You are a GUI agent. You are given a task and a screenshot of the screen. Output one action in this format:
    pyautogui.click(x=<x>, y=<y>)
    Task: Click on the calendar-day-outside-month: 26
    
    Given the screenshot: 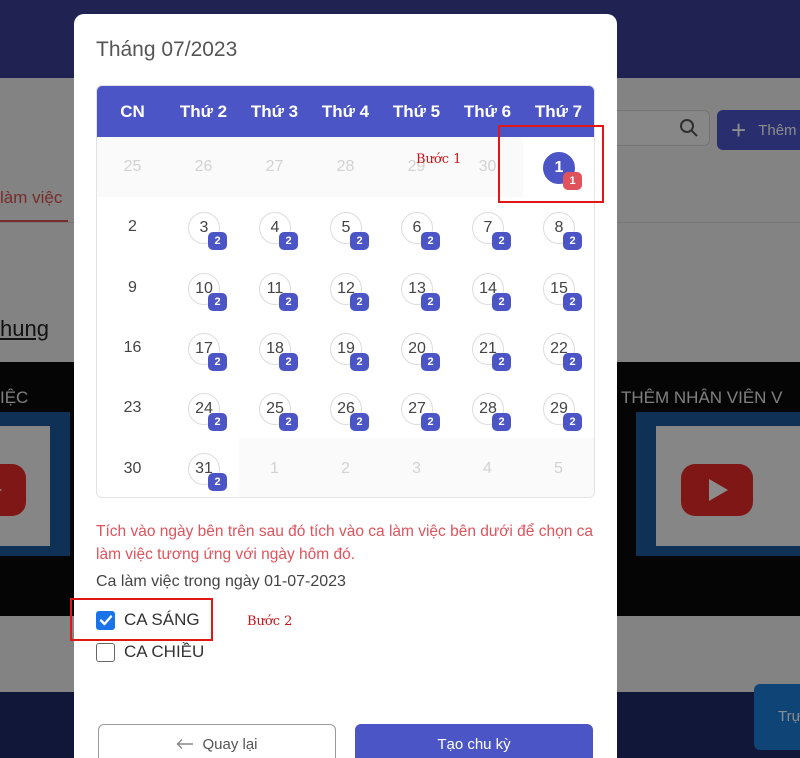 What is the action you would take?
    pyautogui.click(x=203, y=167)
    